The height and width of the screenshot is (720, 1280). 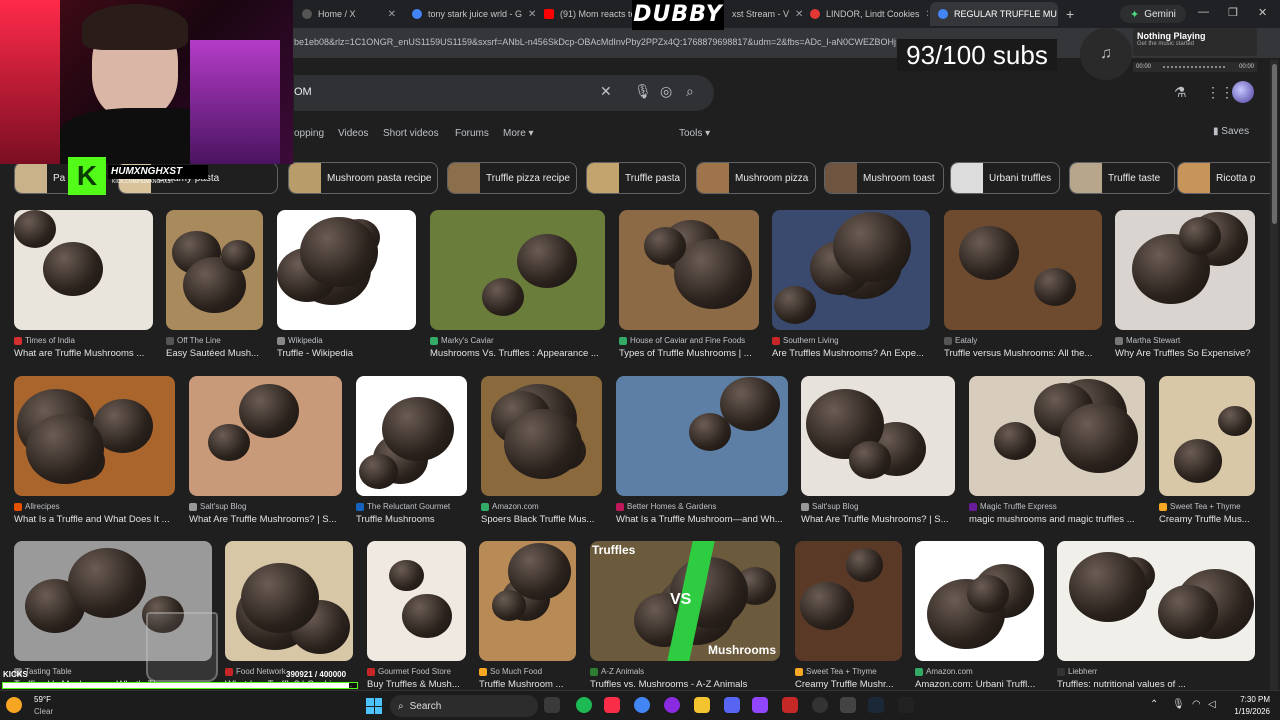 What do you see at coordinates (464, 706) in the screenshot?
I see `taskbar-search: ⌕ Search` at bounding box center [464, 706].